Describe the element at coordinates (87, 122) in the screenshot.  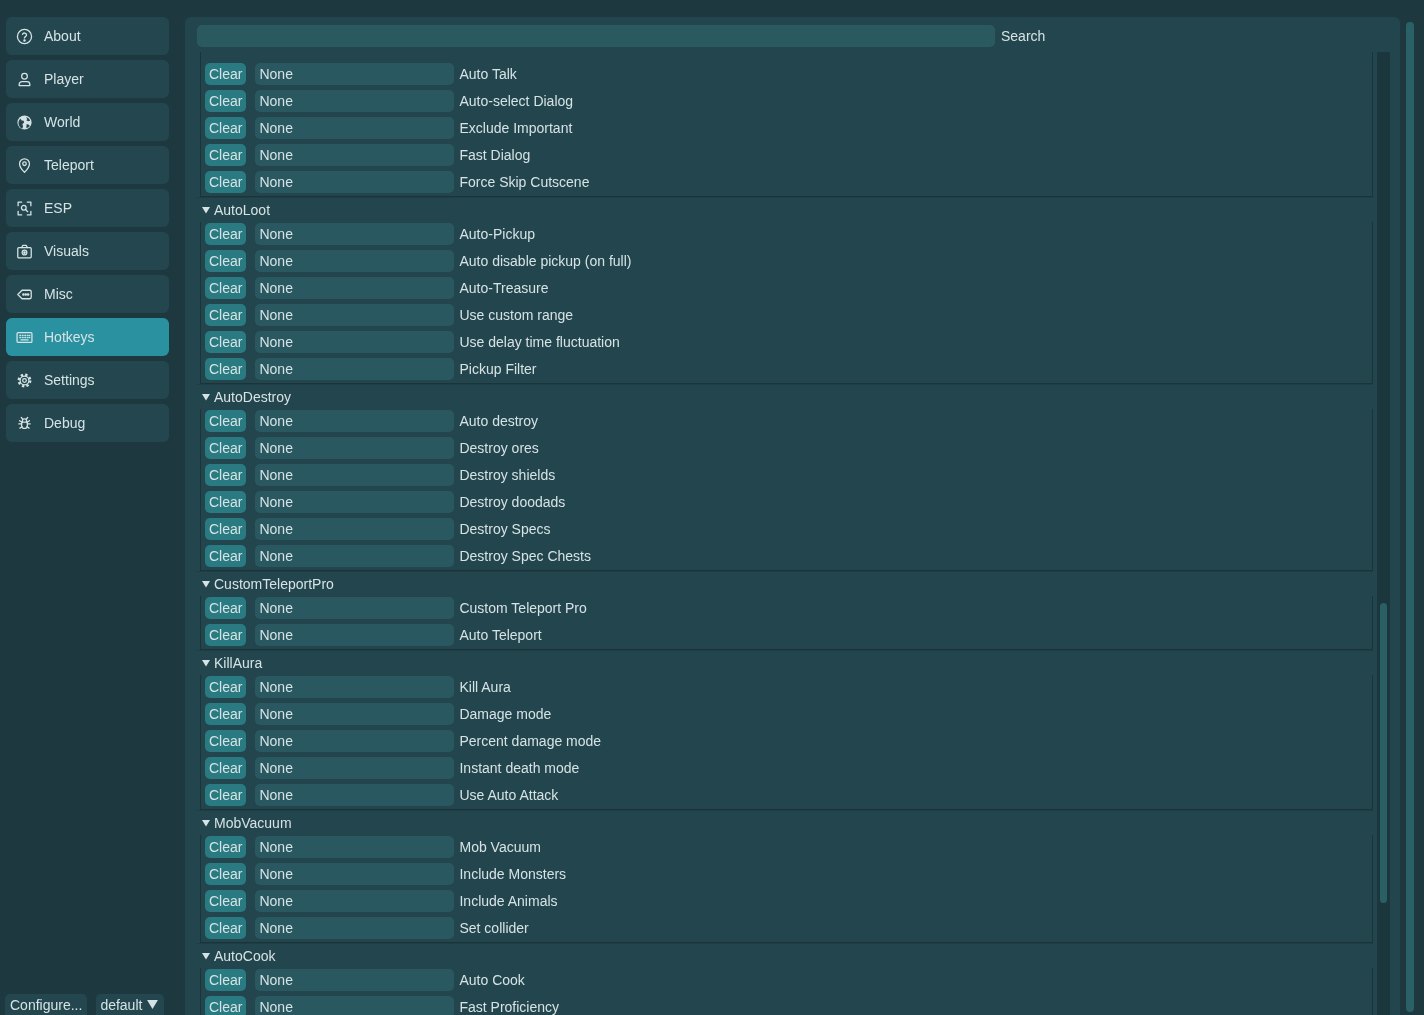
I see `sidebar-item: World` at that location.